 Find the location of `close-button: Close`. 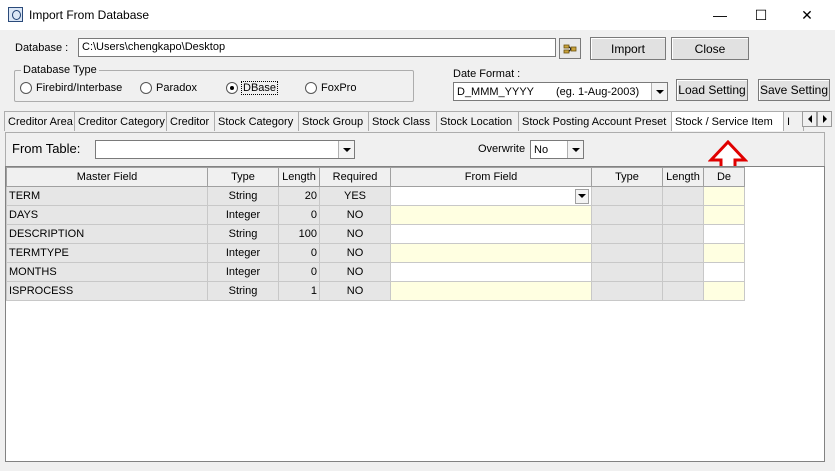

close-button: Close is located at coordinates (710, 48).